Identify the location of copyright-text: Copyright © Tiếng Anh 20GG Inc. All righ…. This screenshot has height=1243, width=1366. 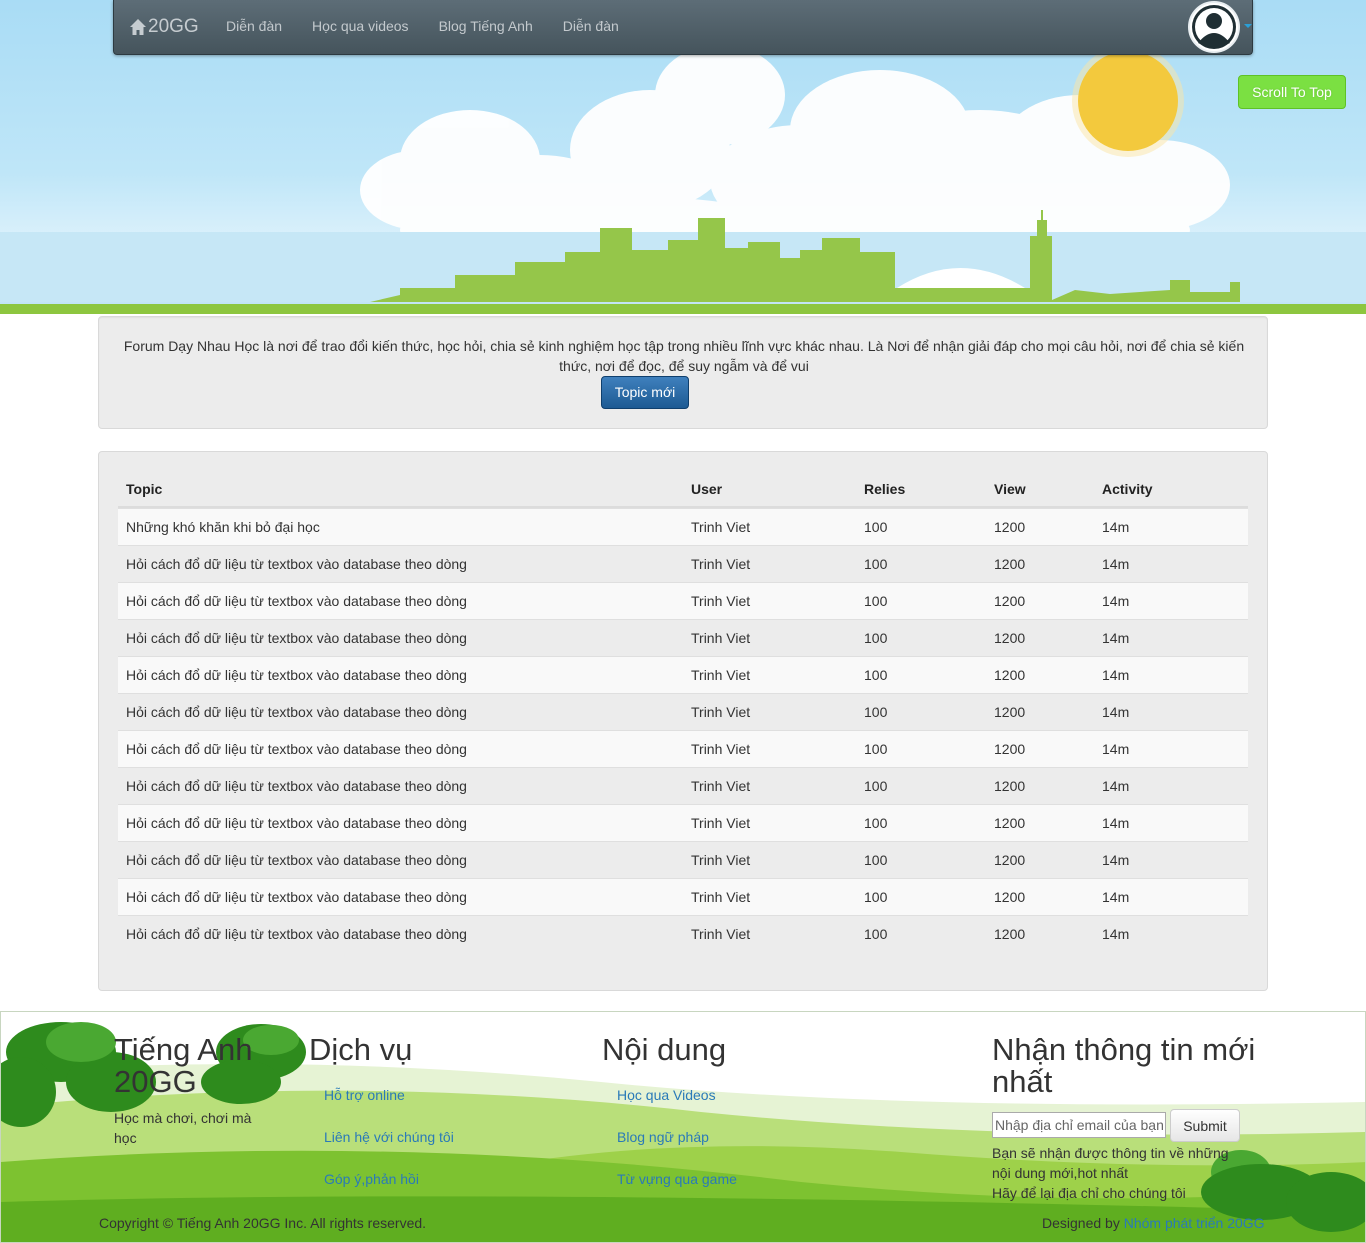
(263, 1223).